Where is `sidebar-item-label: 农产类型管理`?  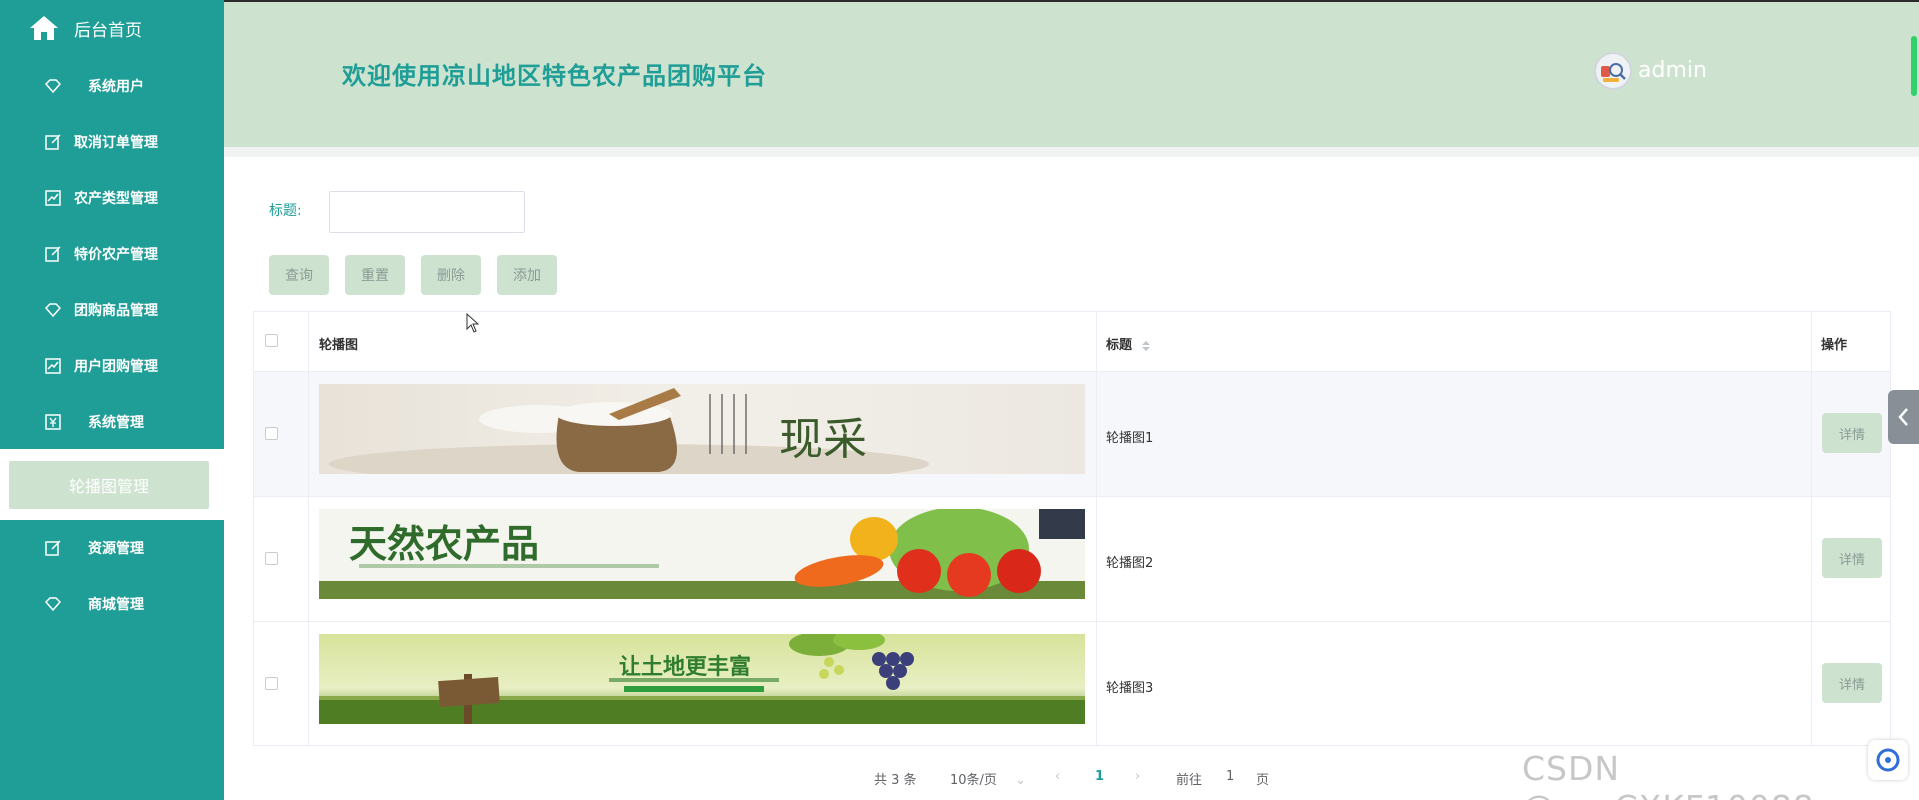
sidebar-item-label: 农产类型管理 is located at coordinates (116, 199).